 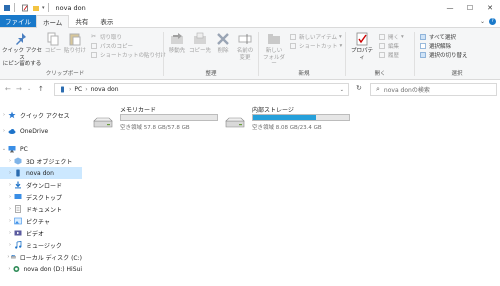 What do you see at coordinates (12, 131) in the screenshot?
I see `cloud-icon` at bounding box center [12, 131].